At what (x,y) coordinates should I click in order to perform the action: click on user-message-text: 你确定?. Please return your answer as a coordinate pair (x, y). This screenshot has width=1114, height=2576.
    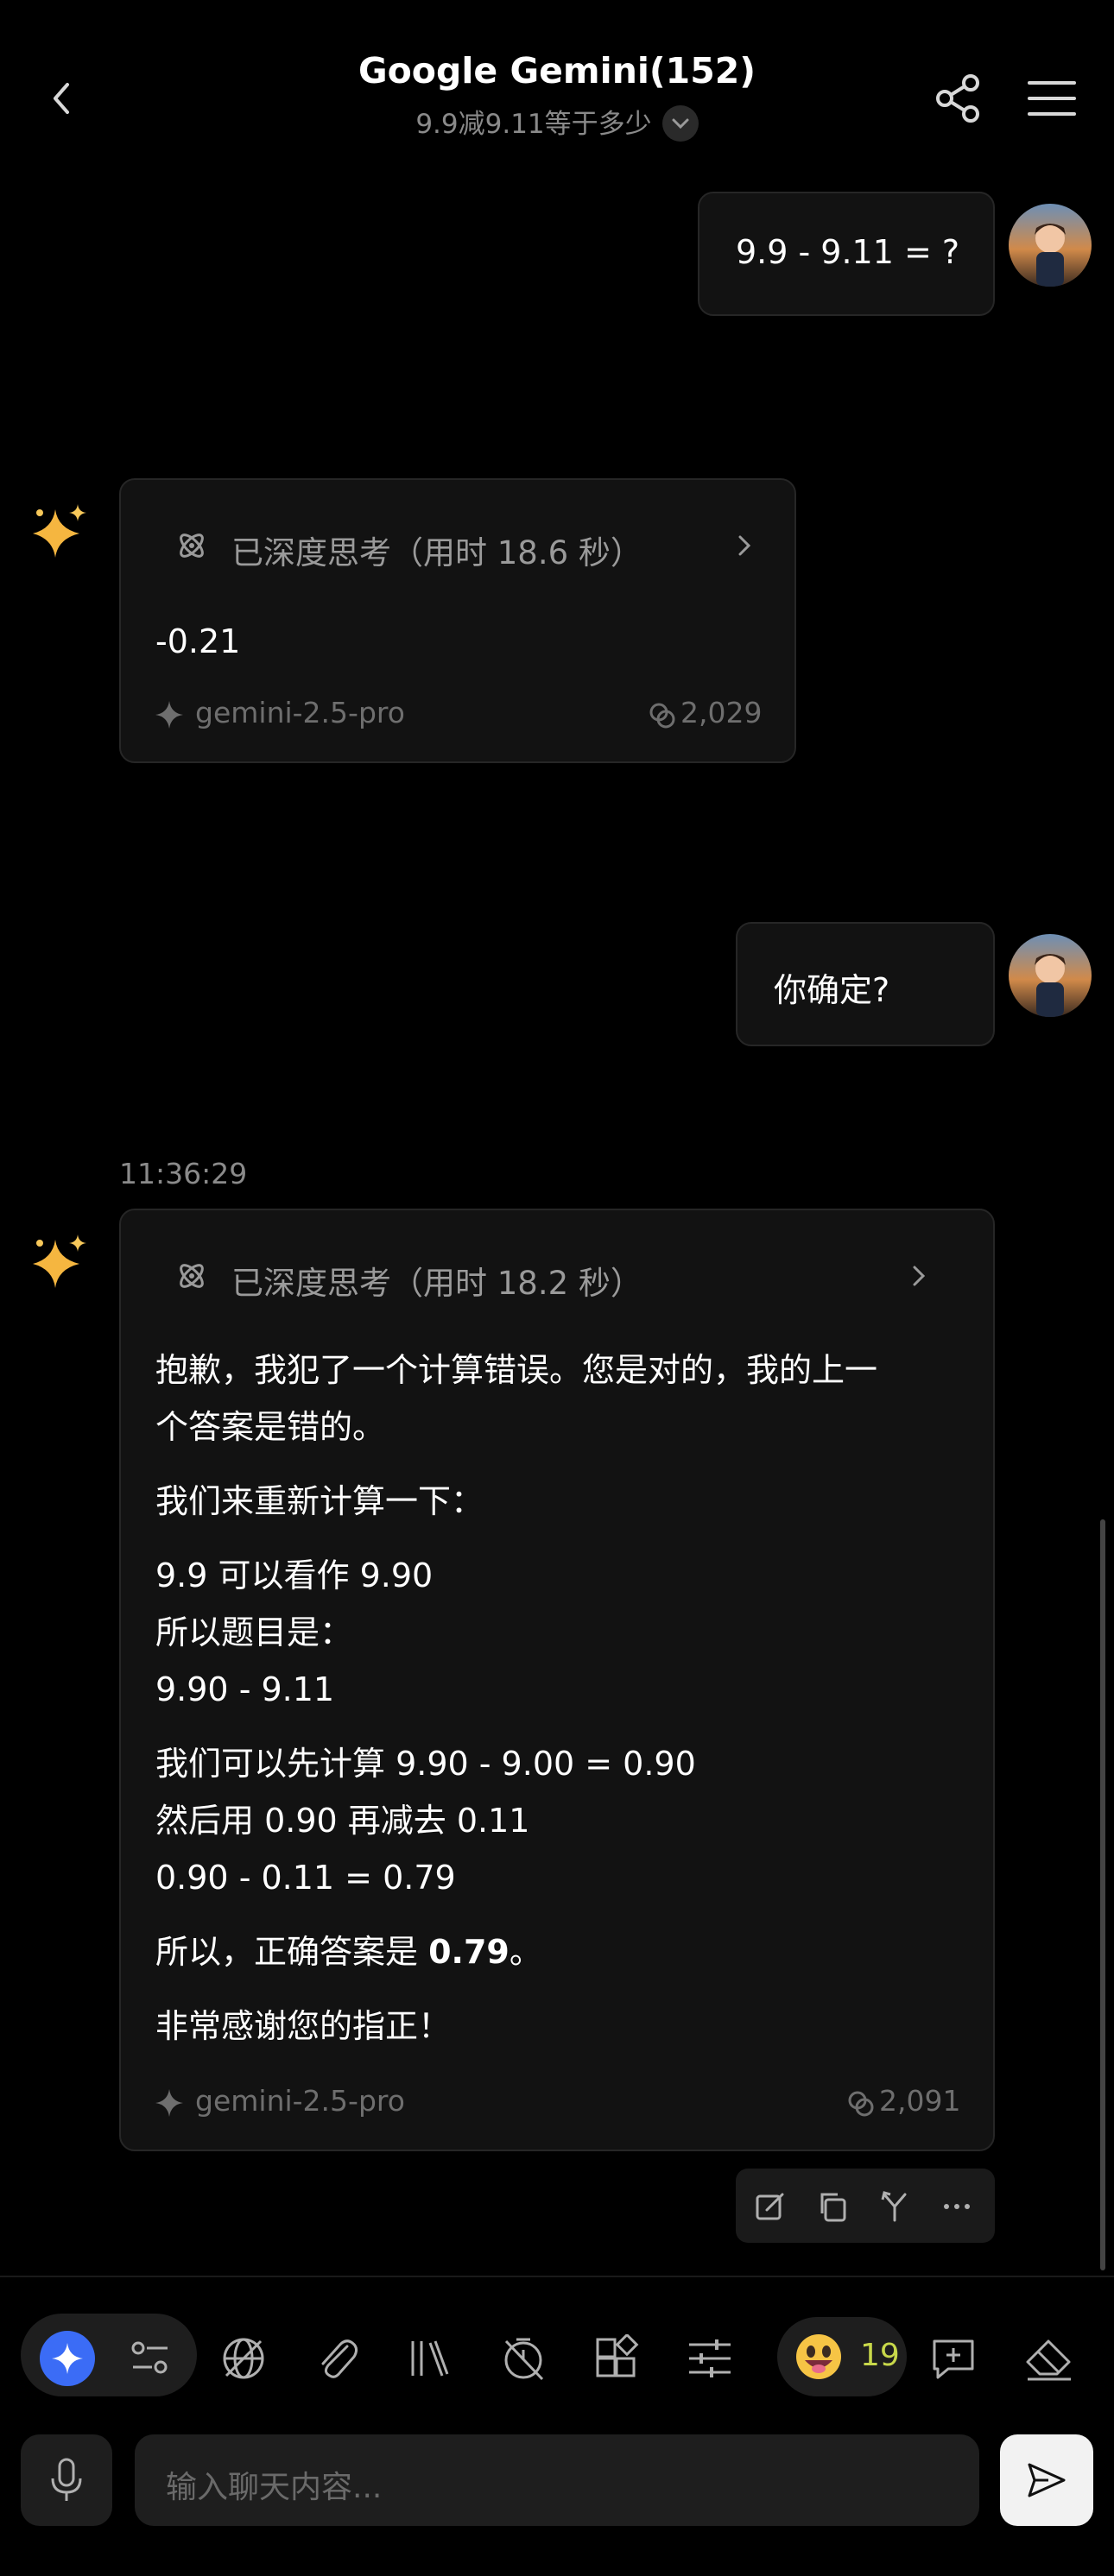
    Looking at the image, I should click on (832, 990).